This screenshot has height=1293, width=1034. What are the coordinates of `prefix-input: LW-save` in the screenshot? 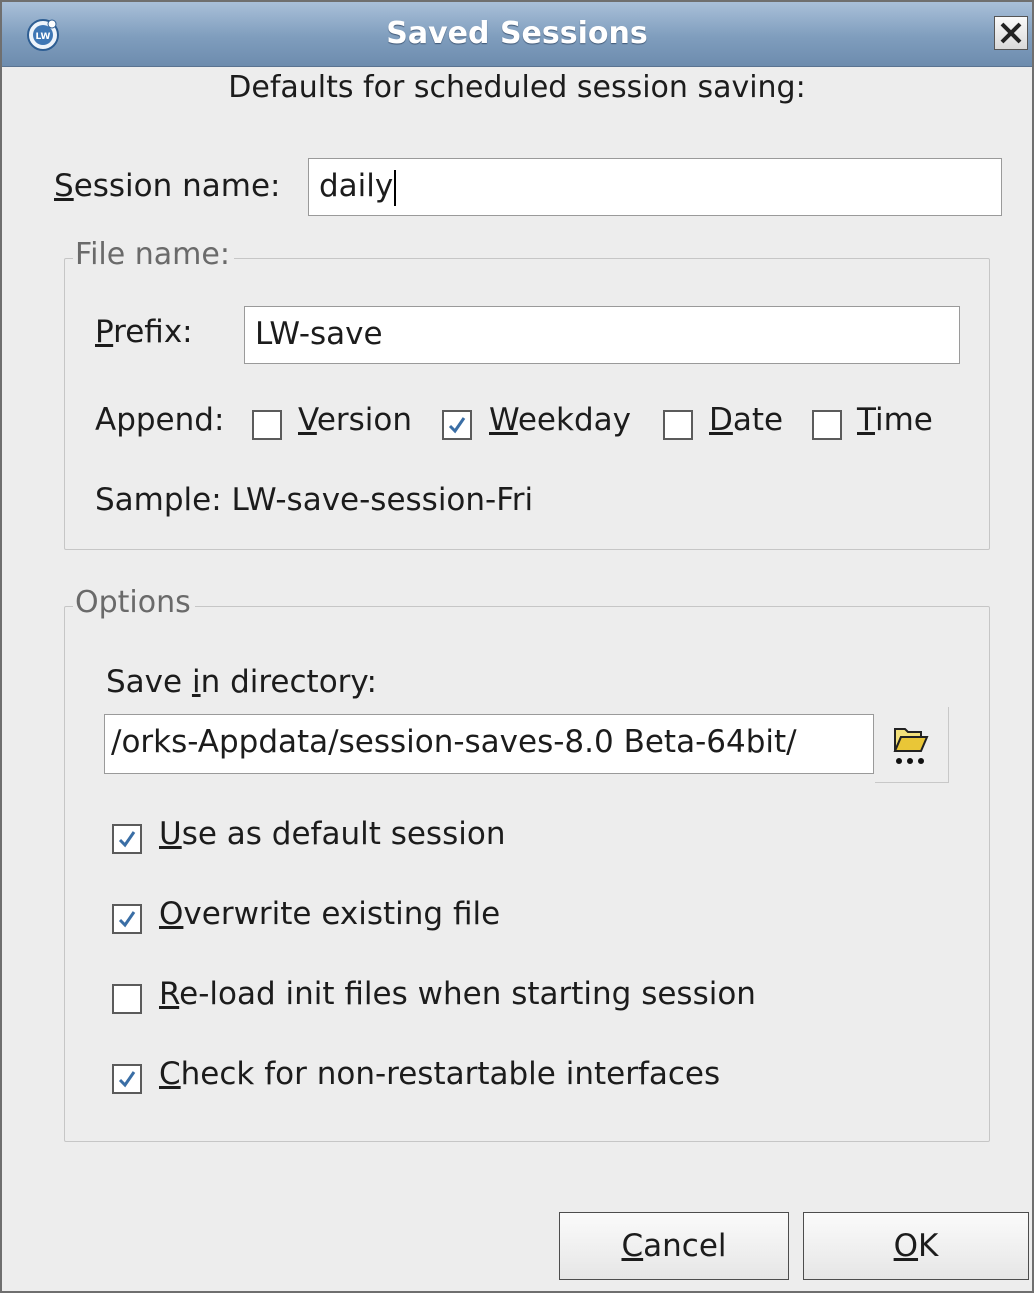 It's located at (602, 335).